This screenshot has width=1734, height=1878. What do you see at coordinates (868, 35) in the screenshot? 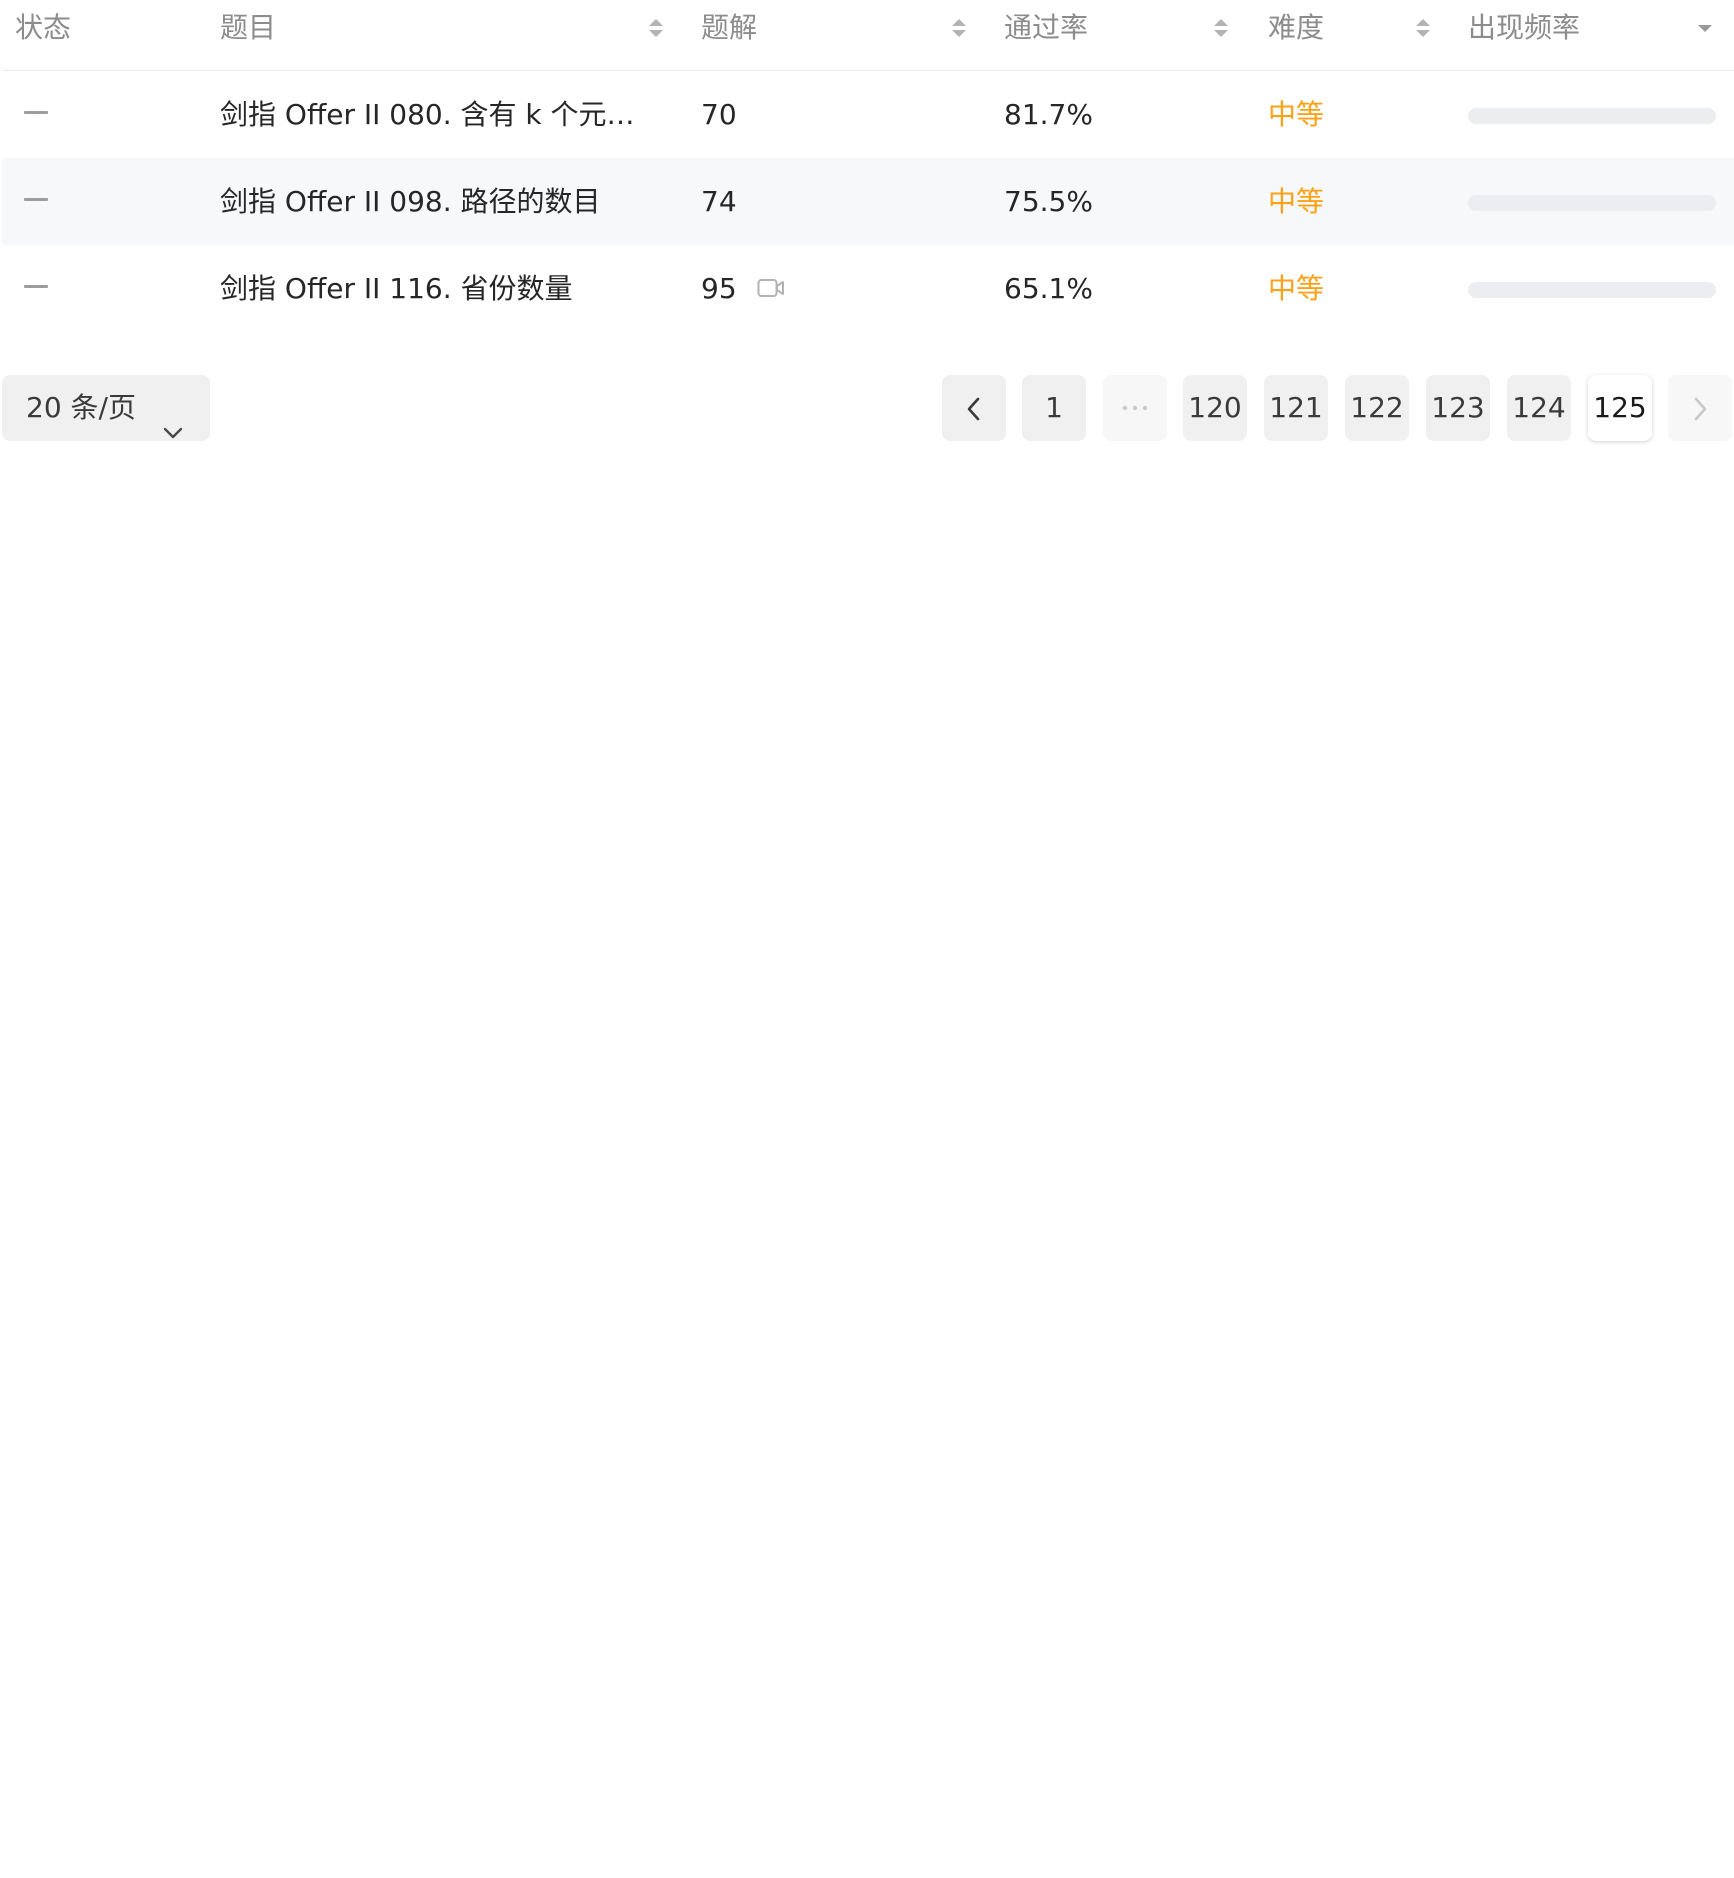
I see `table-header: 状态 题目 题解 通过率 难度 出现频率` at bounding box center [868, 35].